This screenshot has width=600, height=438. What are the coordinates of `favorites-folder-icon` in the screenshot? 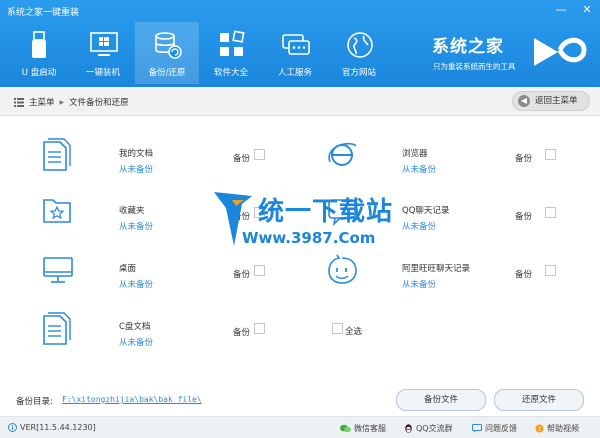 It's located at (57, 211).